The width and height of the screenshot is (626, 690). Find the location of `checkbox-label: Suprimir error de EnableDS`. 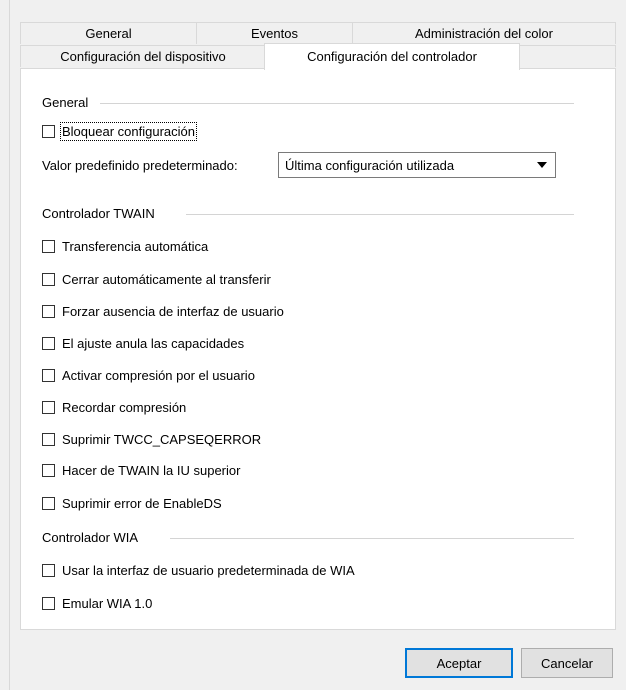

checkbox-label: Suprimir error de EnableDS is located at coordinates (142, 503).